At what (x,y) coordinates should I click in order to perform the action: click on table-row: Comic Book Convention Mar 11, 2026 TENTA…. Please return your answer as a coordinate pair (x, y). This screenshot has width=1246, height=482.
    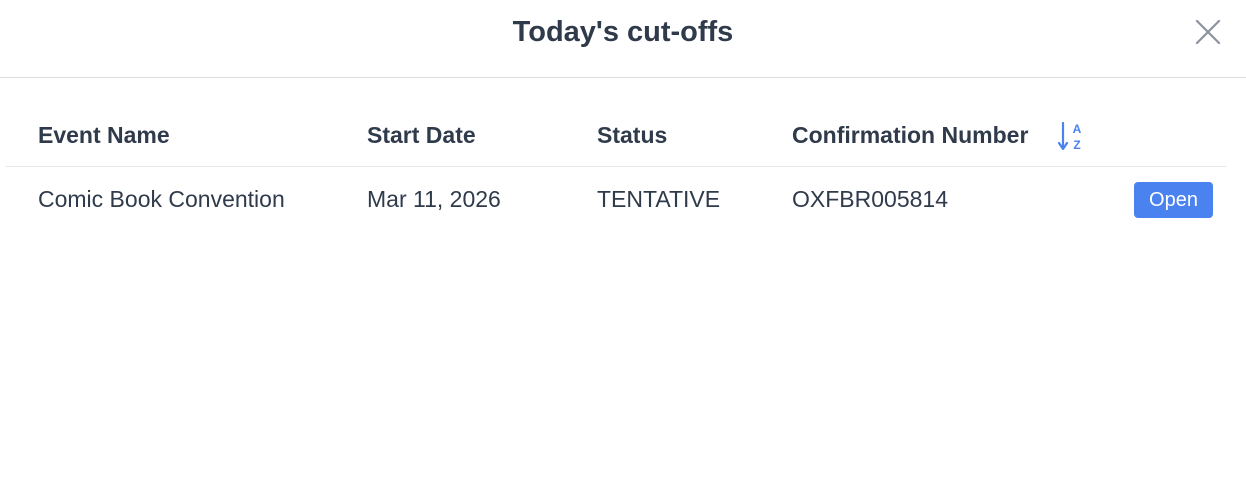
    Looking at the image, I should click on (616, 200).